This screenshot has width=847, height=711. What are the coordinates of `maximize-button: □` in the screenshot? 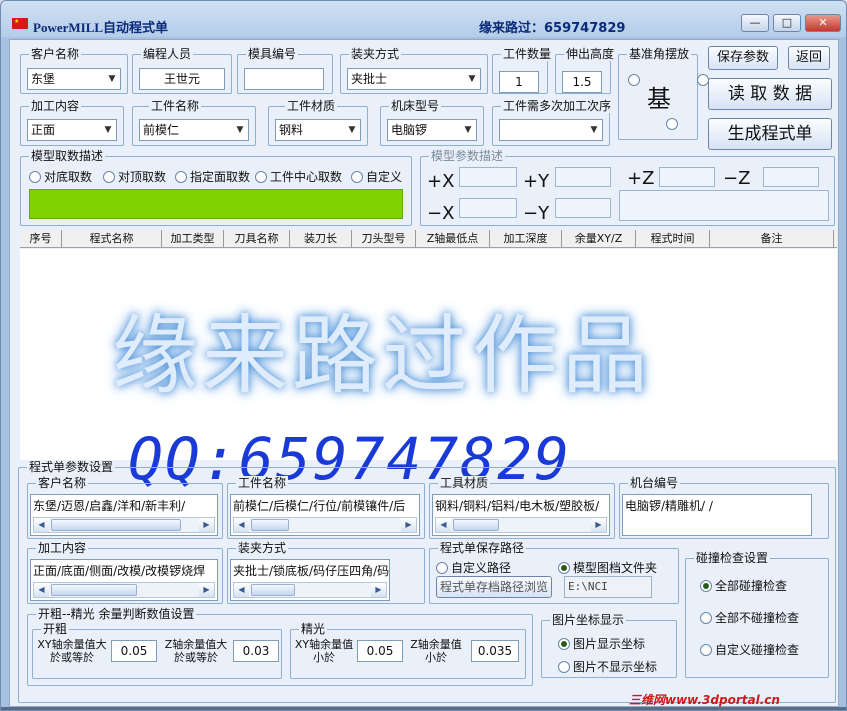 It's located at (787, 23).